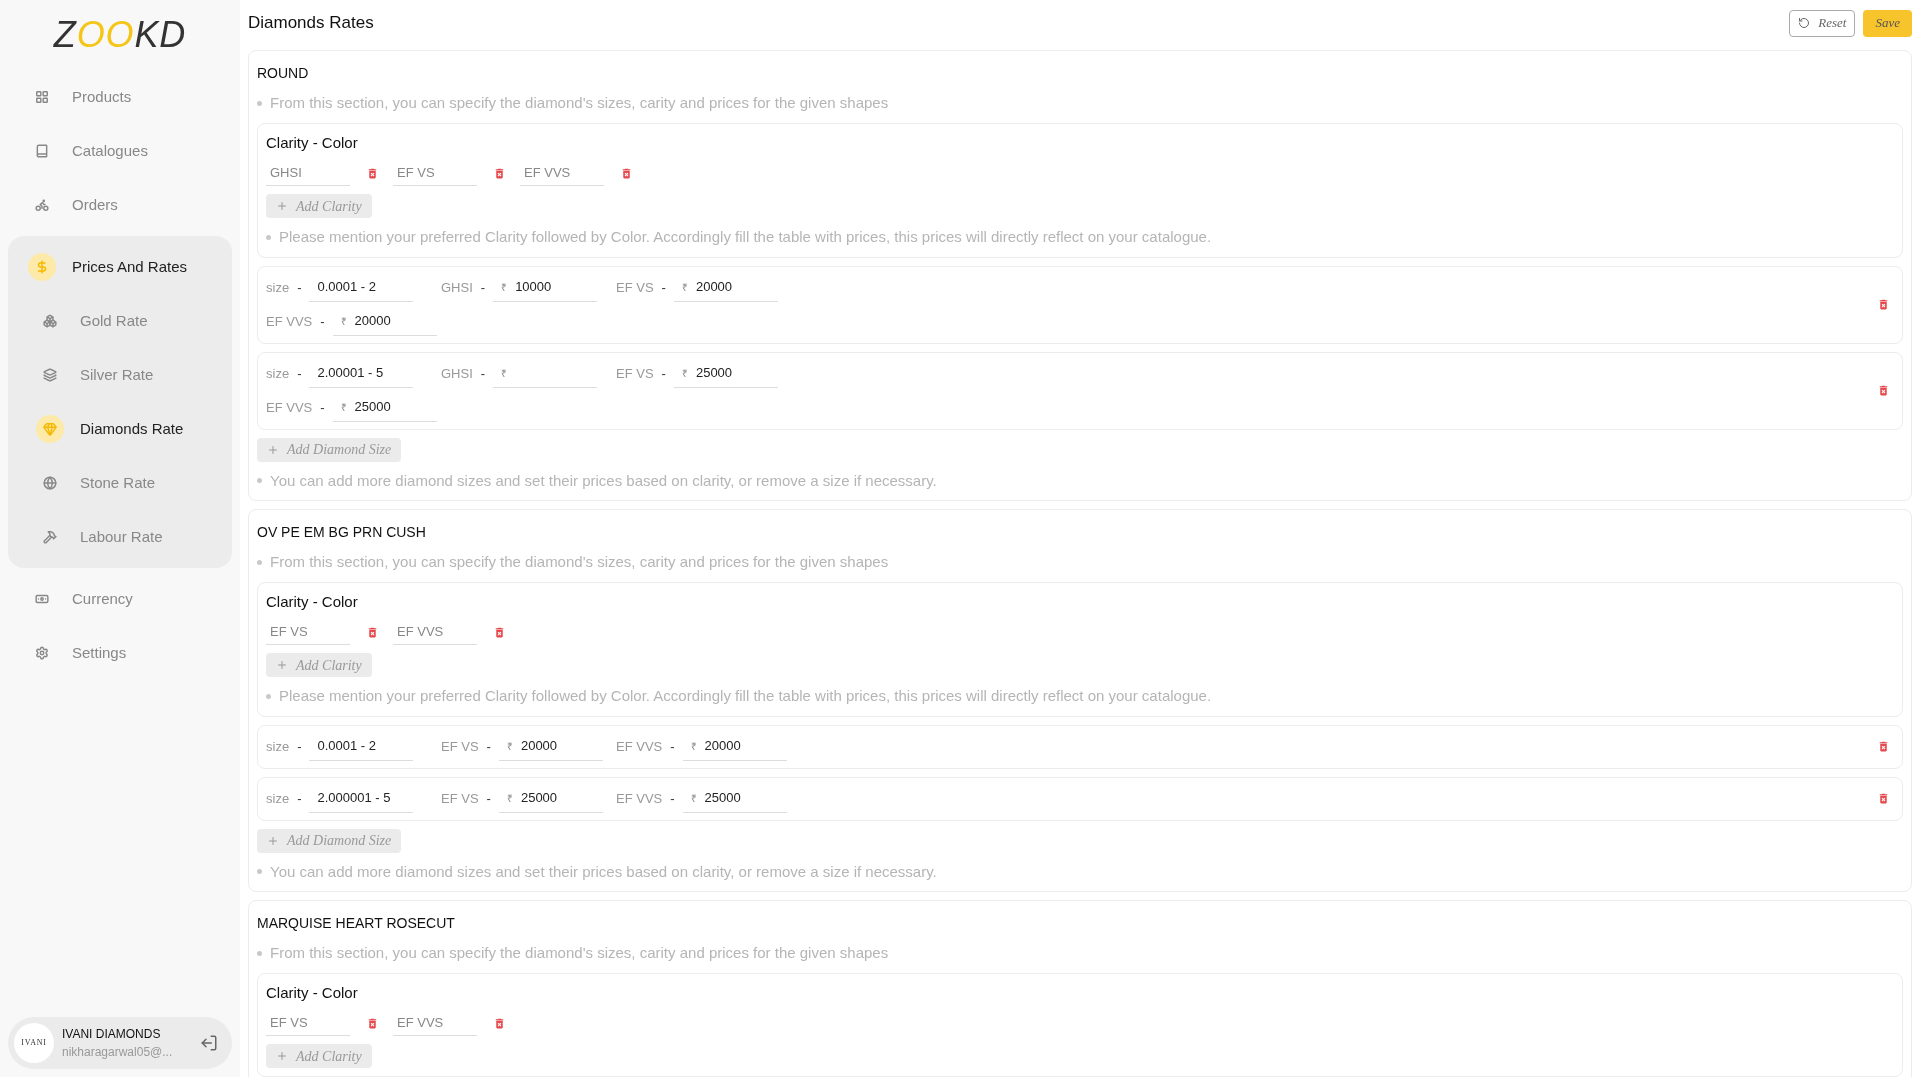 The image size is (1920, 1077). Describe the element at coordinates (120, 375) in the screenshot. I see `nav-subitem: Silver Rate` at that location.